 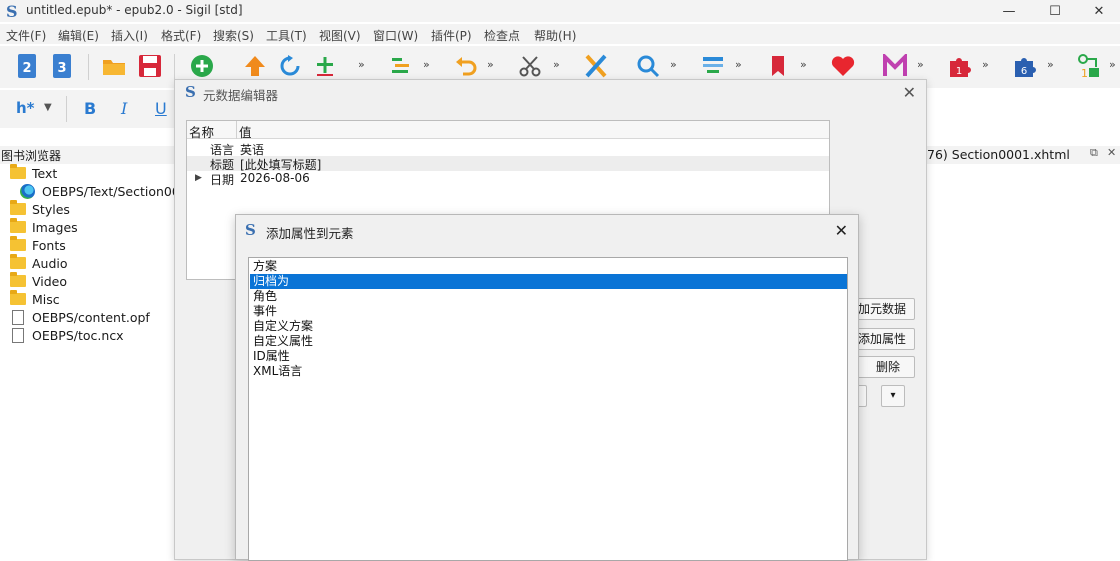 I want to click on menu-help: 帮助(H), so click(x=555, y=35).